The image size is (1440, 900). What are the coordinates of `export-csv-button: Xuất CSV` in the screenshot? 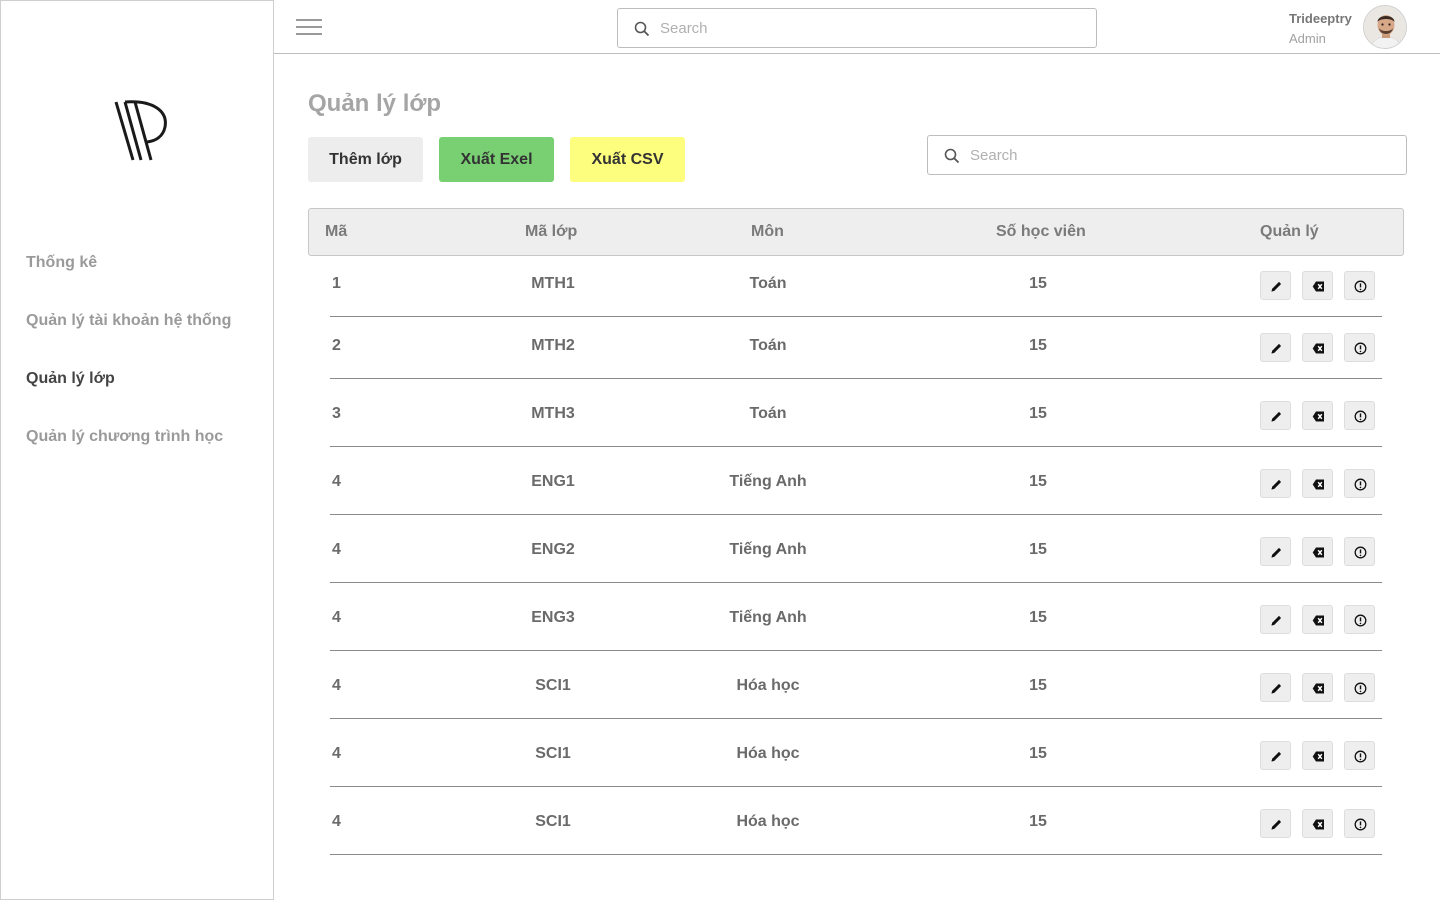 It's located at (627, 159).